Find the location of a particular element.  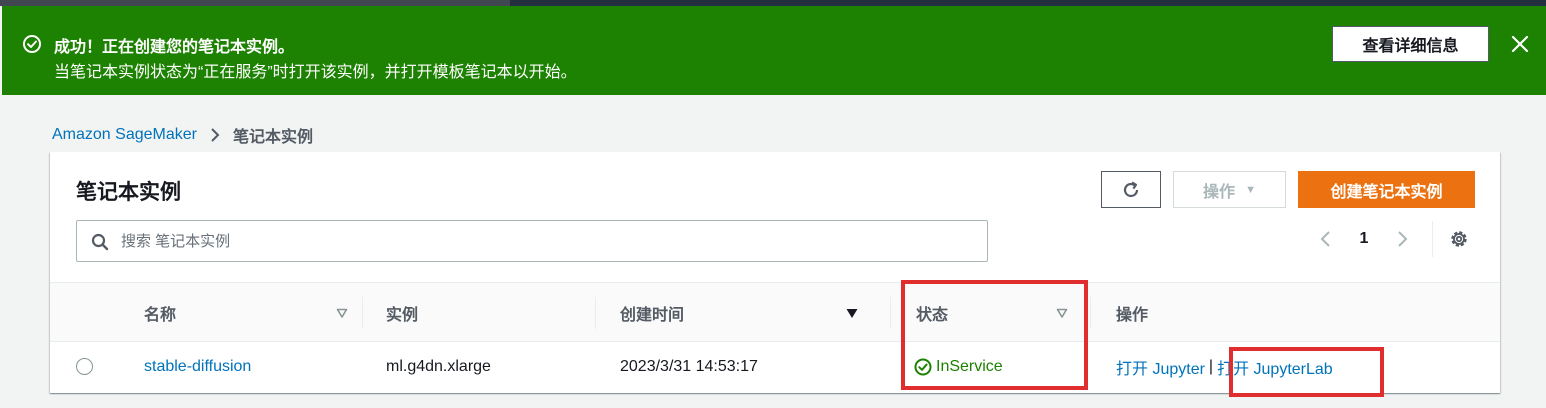

column-header-created: 创建时间 is located at coordinates (746, 313).